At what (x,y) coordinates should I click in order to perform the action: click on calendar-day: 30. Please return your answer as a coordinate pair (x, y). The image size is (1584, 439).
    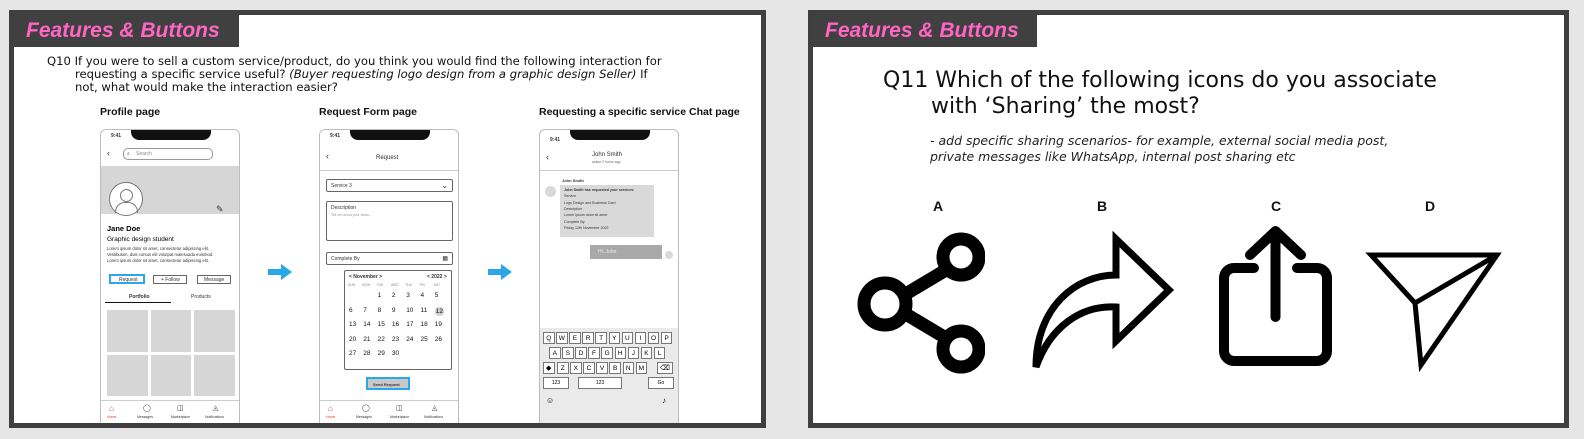
    Looking at the image, I should click on (395, 353).